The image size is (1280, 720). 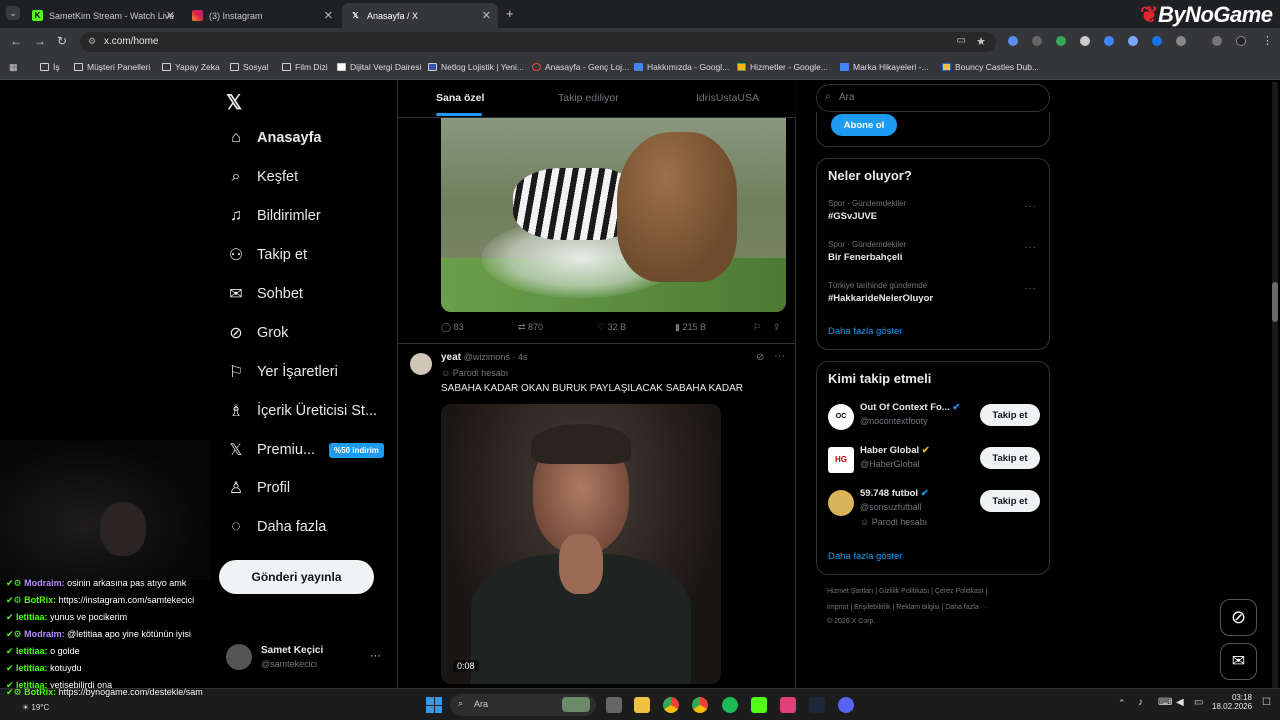 What do you see at coordinates (257, 333) in the screenshot?
I see `nav-grok: ⊘ Grok` at bounding box center [257, 333].